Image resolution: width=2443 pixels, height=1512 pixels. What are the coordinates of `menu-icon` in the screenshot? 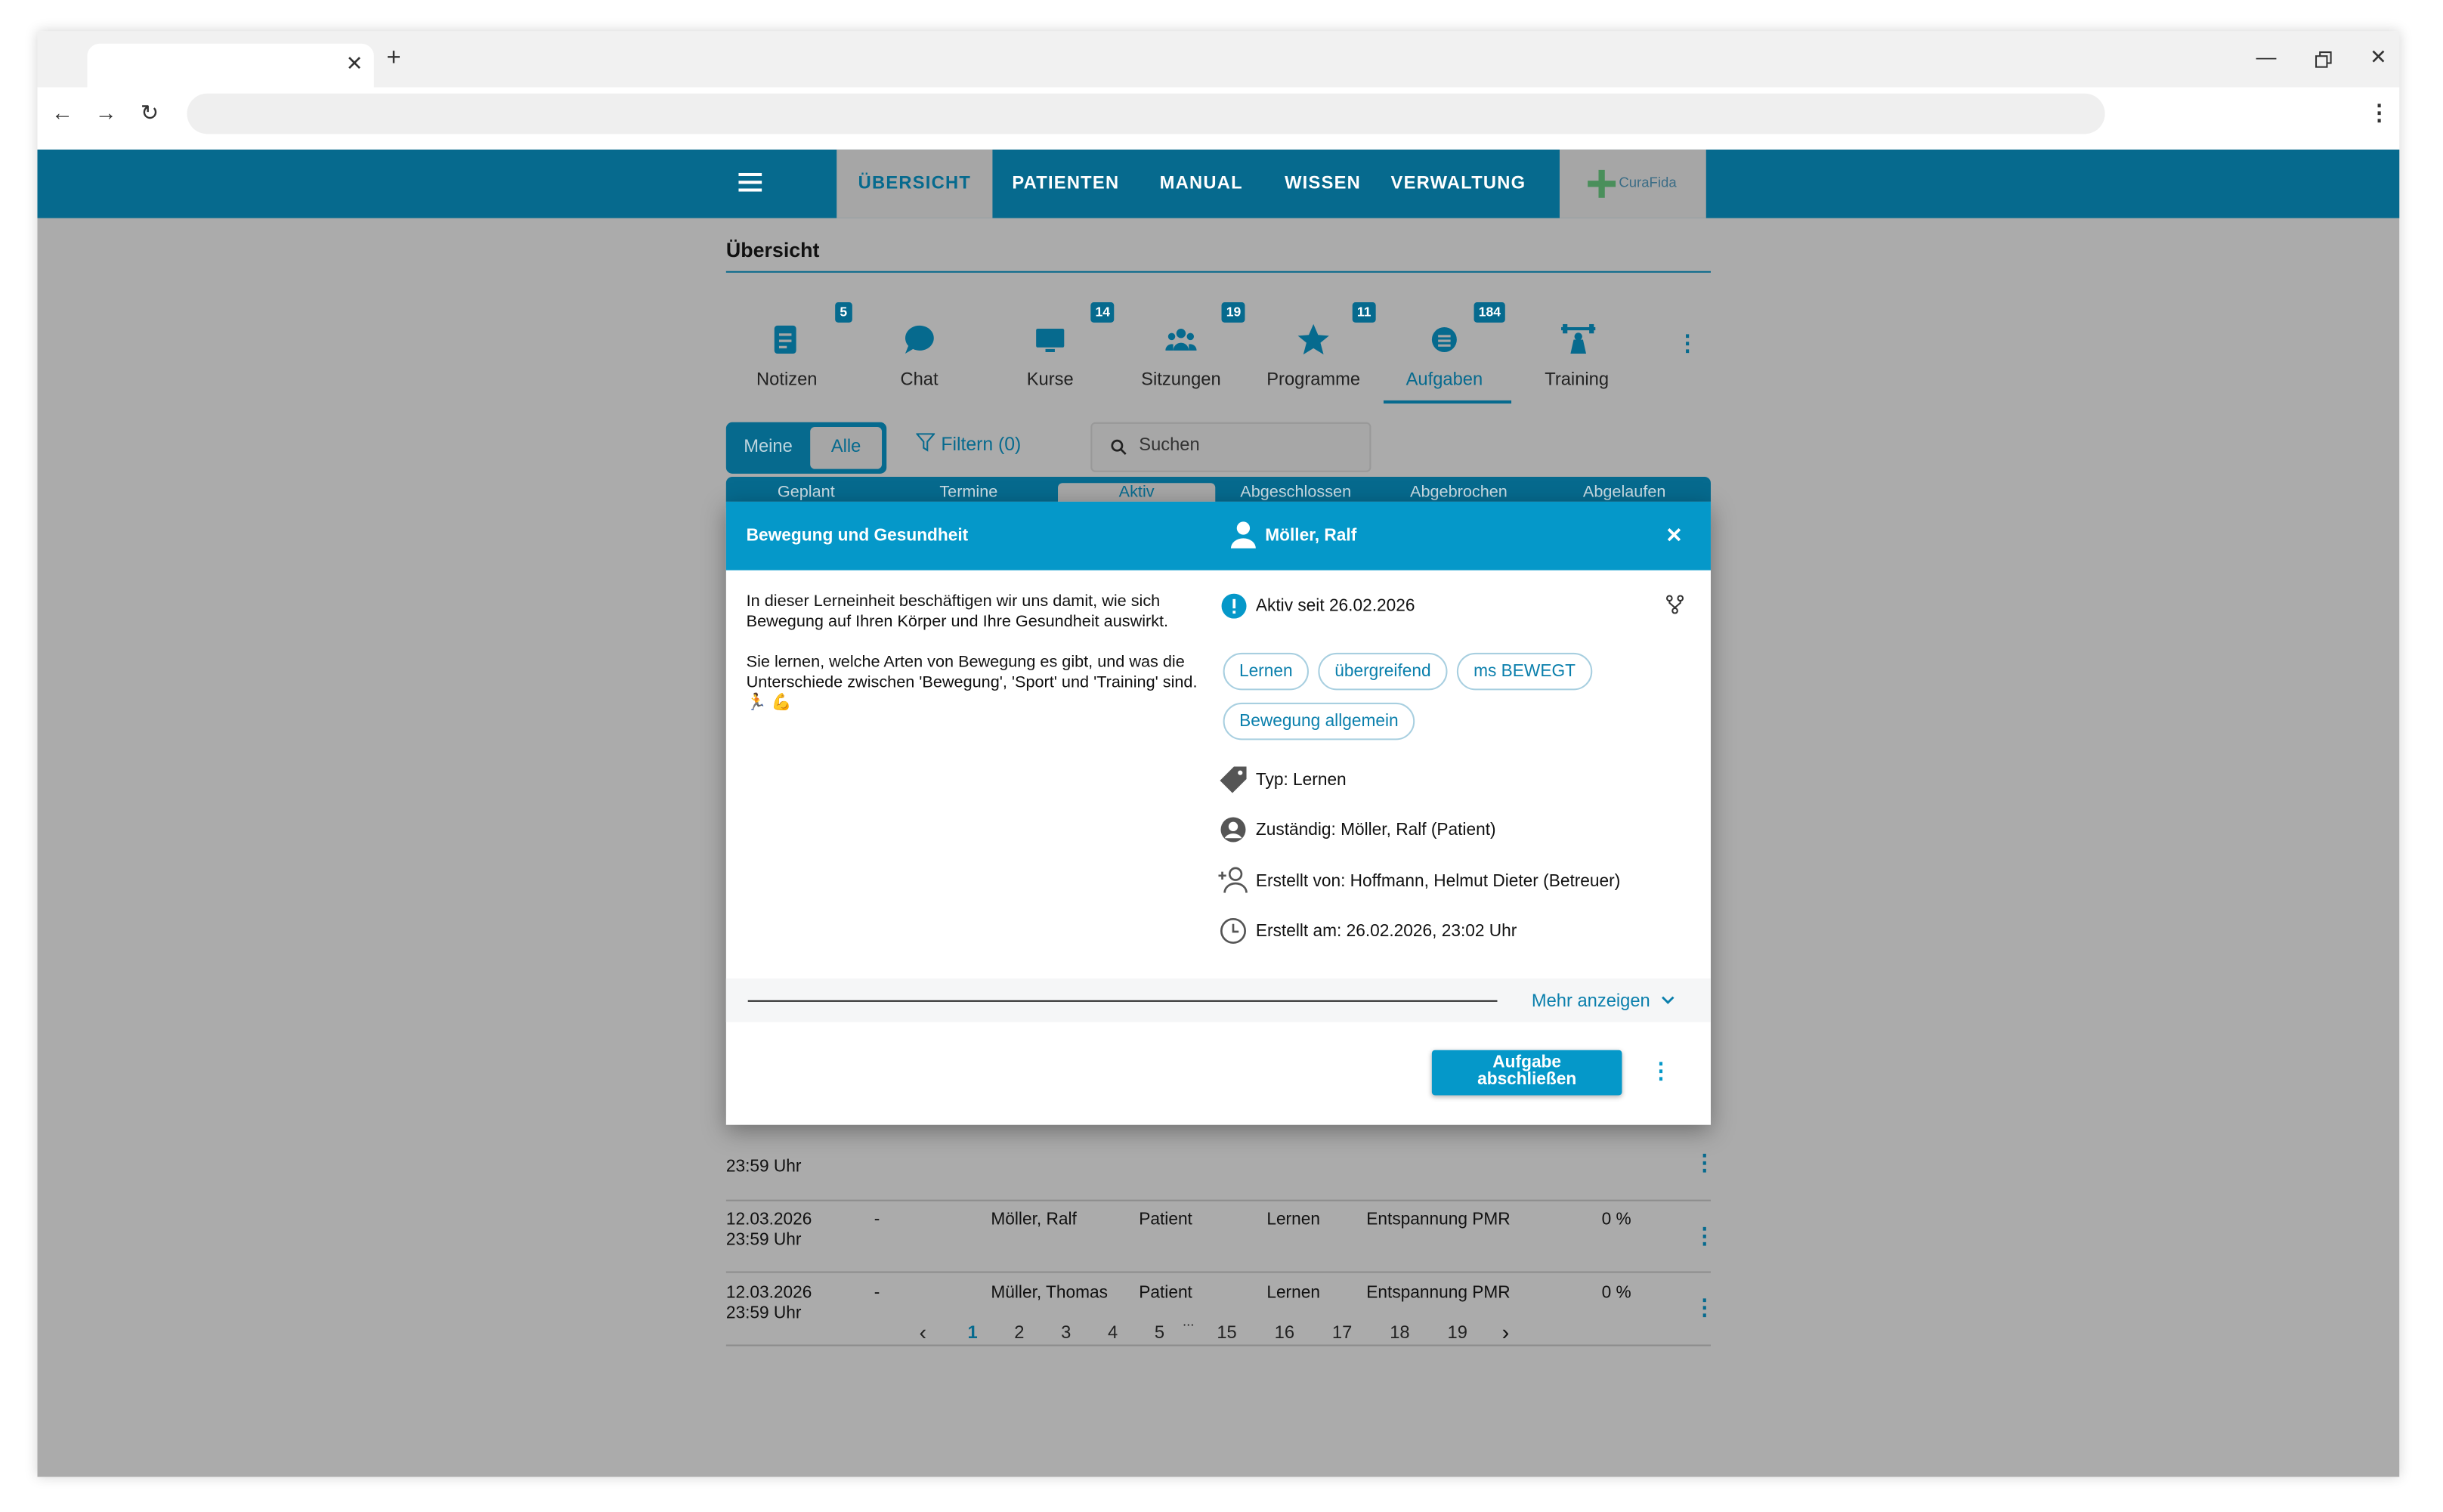 It's located at (750, 182).